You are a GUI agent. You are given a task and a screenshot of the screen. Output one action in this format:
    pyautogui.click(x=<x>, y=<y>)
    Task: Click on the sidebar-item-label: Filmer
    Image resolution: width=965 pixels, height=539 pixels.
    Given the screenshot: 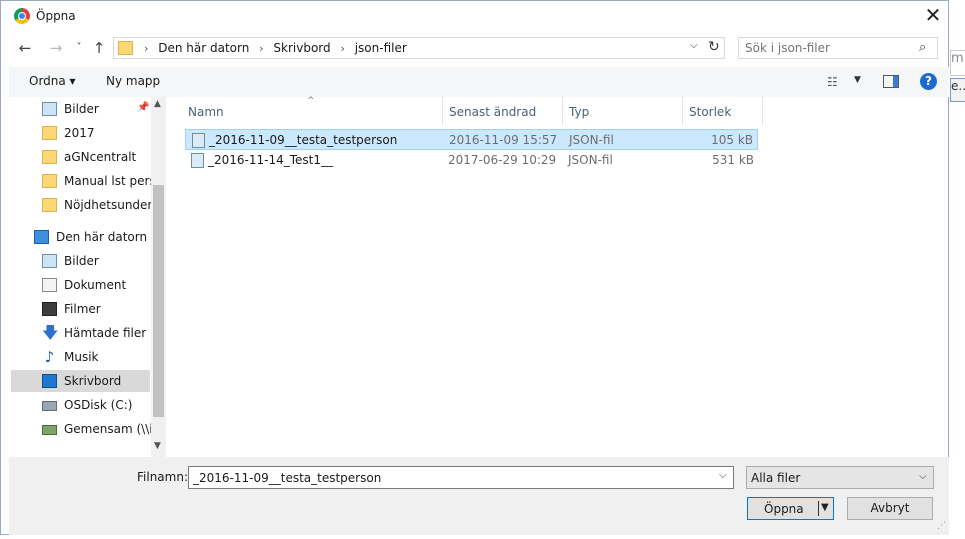 What is the action you would take?
    pyautogui.click(x=82, y=309)
    